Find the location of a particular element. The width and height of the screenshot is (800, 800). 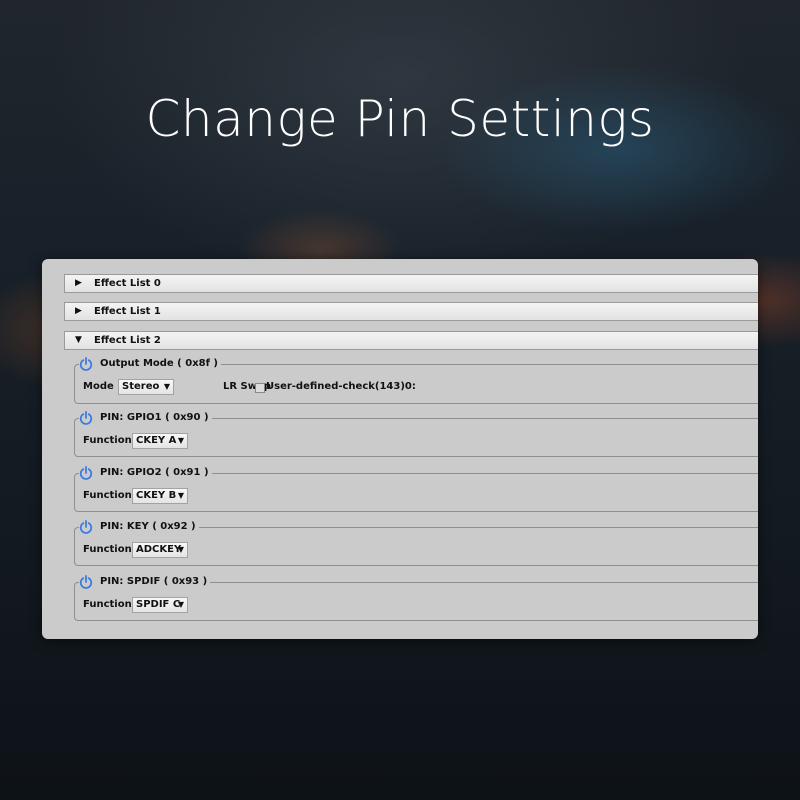

pin-title: PIN: KEY ( 0x92 ) is located at coordinates (148, 526).